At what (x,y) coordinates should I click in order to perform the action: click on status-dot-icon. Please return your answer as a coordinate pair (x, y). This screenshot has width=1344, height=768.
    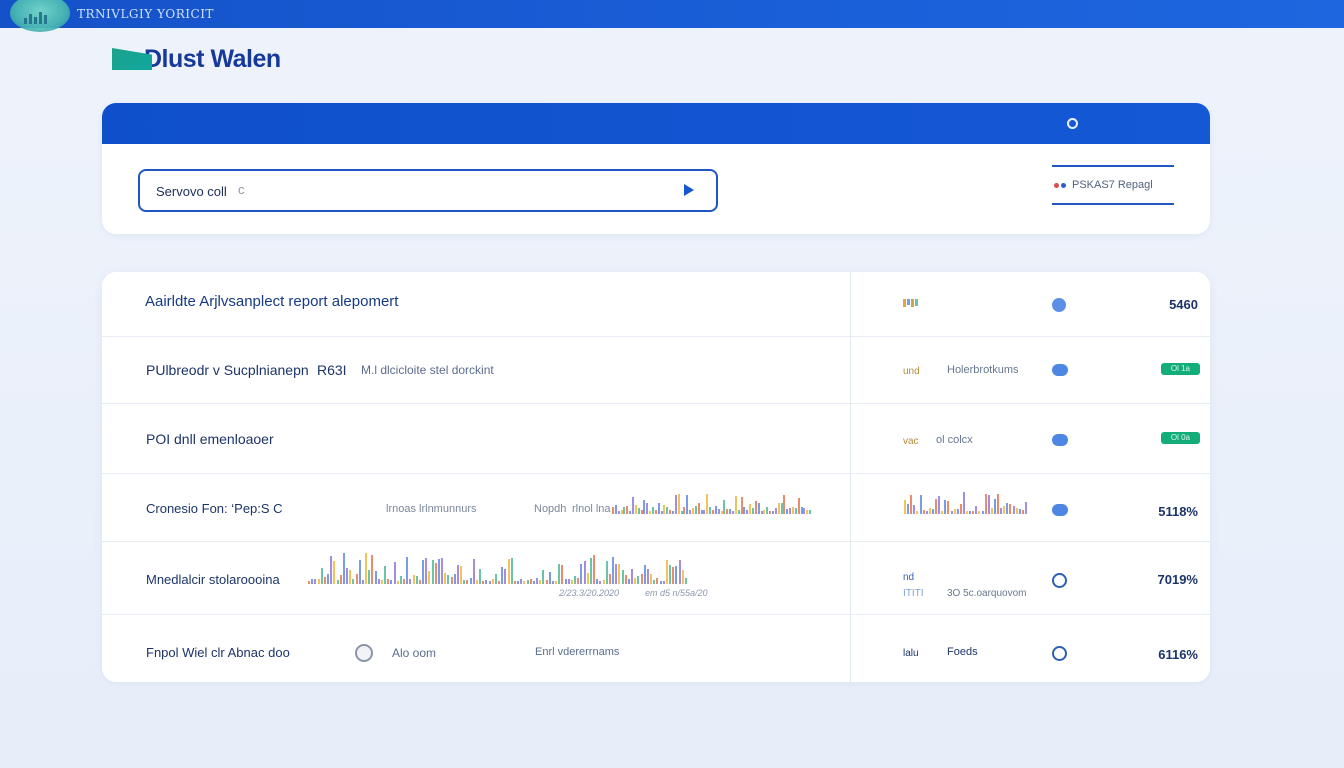
    Looking at the image, I should click on (1072, 123).